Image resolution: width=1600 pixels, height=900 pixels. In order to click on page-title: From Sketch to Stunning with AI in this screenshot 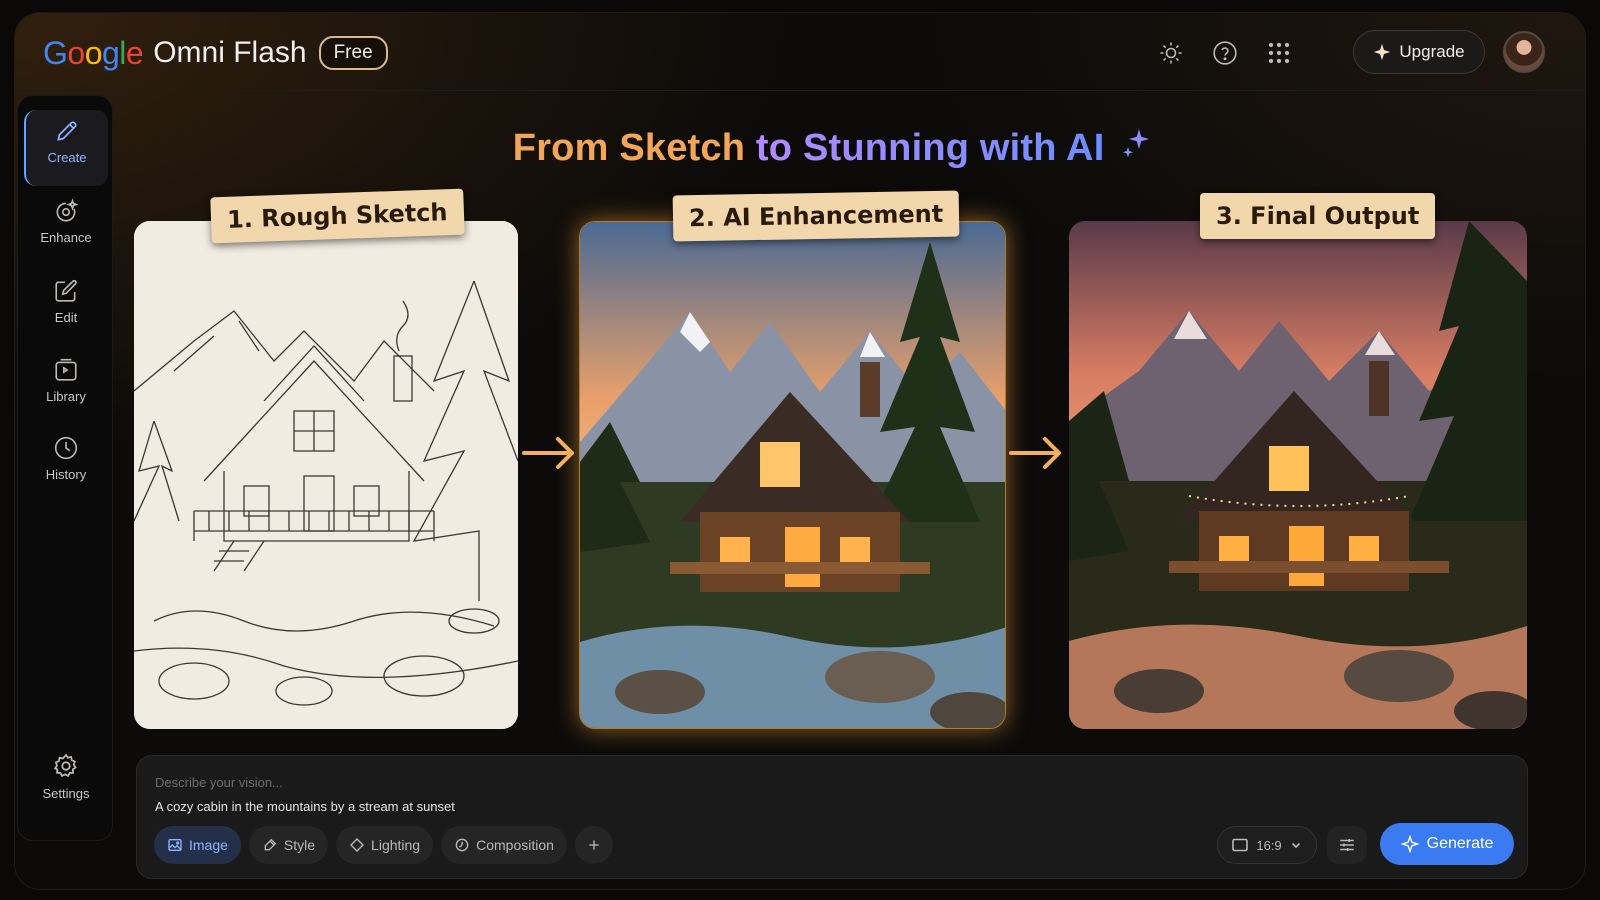, I will do `click(832, 148)`.